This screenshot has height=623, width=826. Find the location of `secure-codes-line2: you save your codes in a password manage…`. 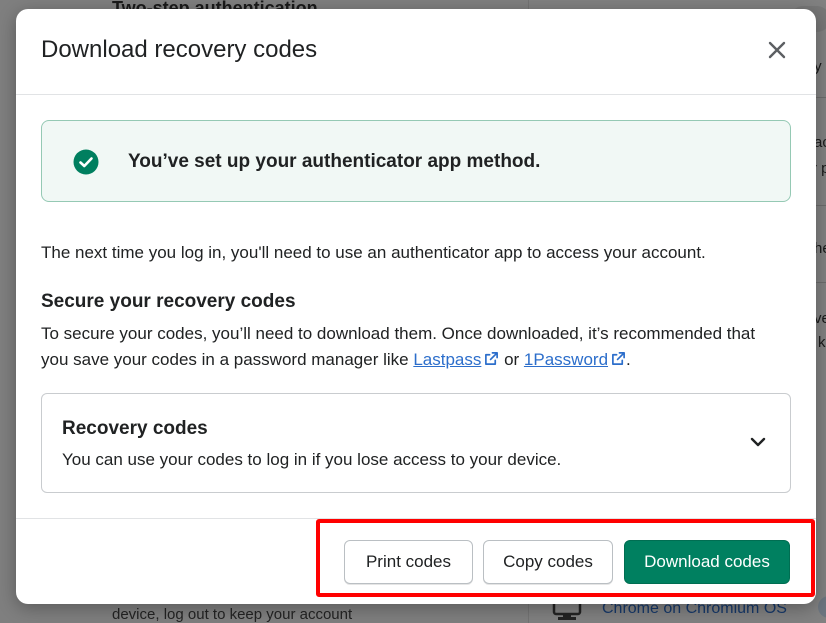

secure-codes-line2: you save your codes in a password manage… is located at coordinates (421, 360).